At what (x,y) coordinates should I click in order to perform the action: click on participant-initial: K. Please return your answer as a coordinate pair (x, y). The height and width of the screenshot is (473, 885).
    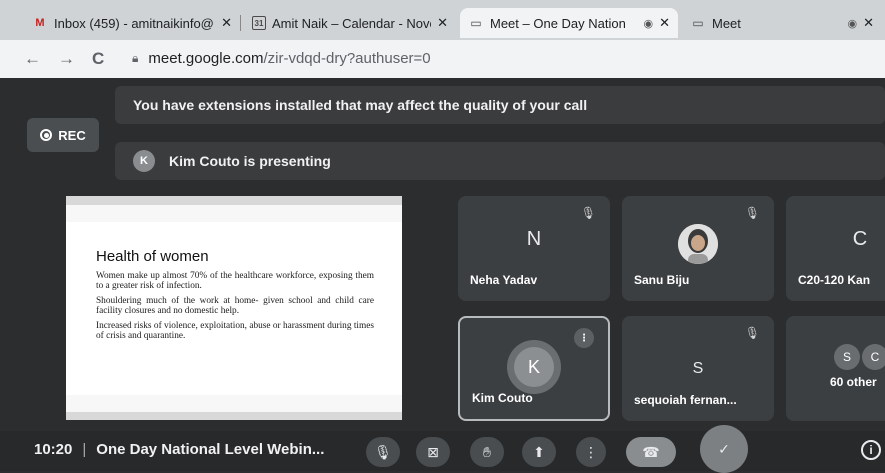
    Looking at the image, I should click on (534, 367).